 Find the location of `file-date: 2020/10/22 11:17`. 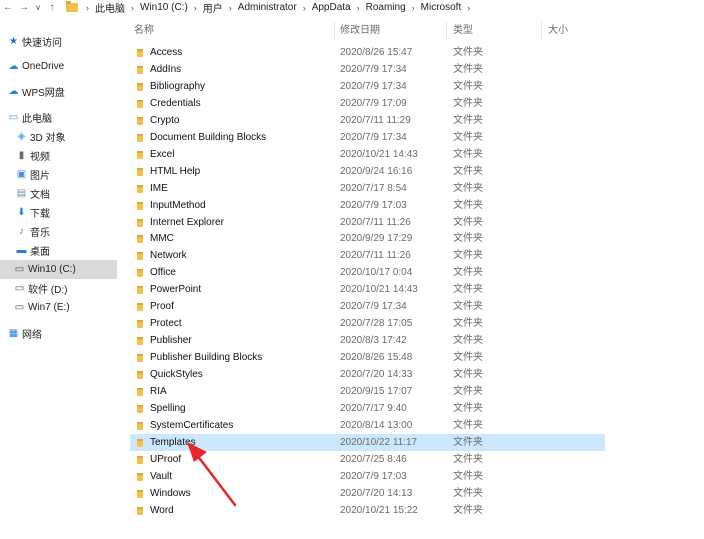

file-date: 2020/10/22 11:17 is located at coordinates (379, 442).